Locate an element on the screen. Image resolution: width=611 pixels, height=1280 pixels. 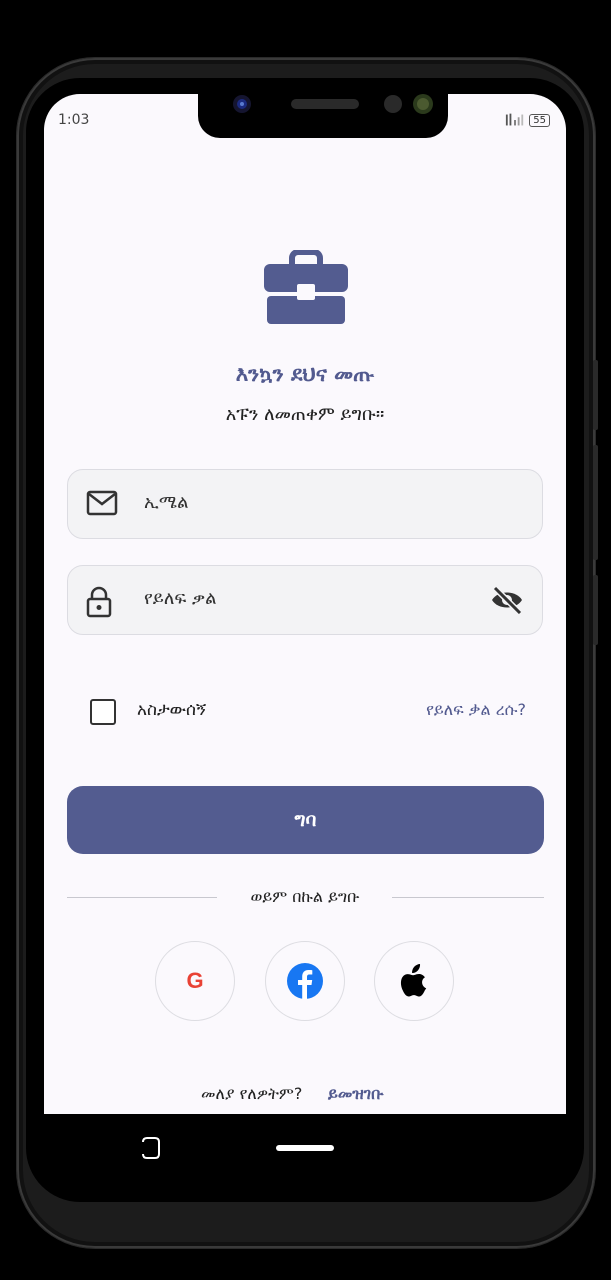
google-login-button: G is located at coordinates (195, 981).